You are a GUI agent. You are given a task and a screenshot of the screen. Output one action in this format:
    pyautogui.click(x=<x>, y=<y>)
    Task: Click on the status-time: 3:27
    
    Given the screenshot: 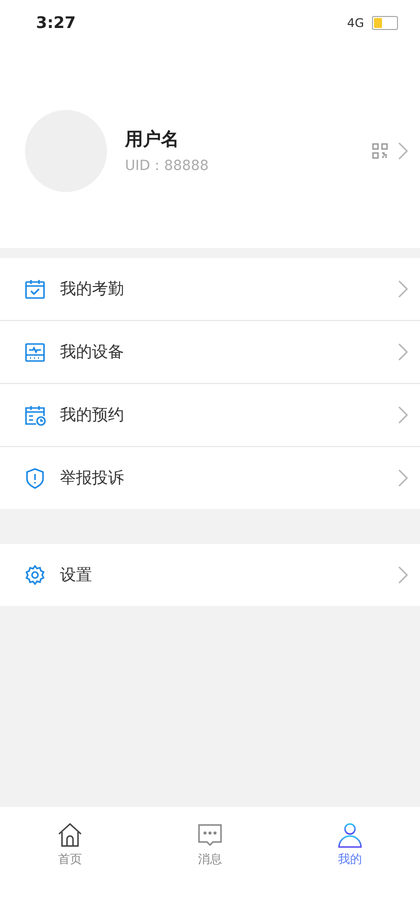 What is the action you would take?
    pyautogui.click(x=56, y=22)
    